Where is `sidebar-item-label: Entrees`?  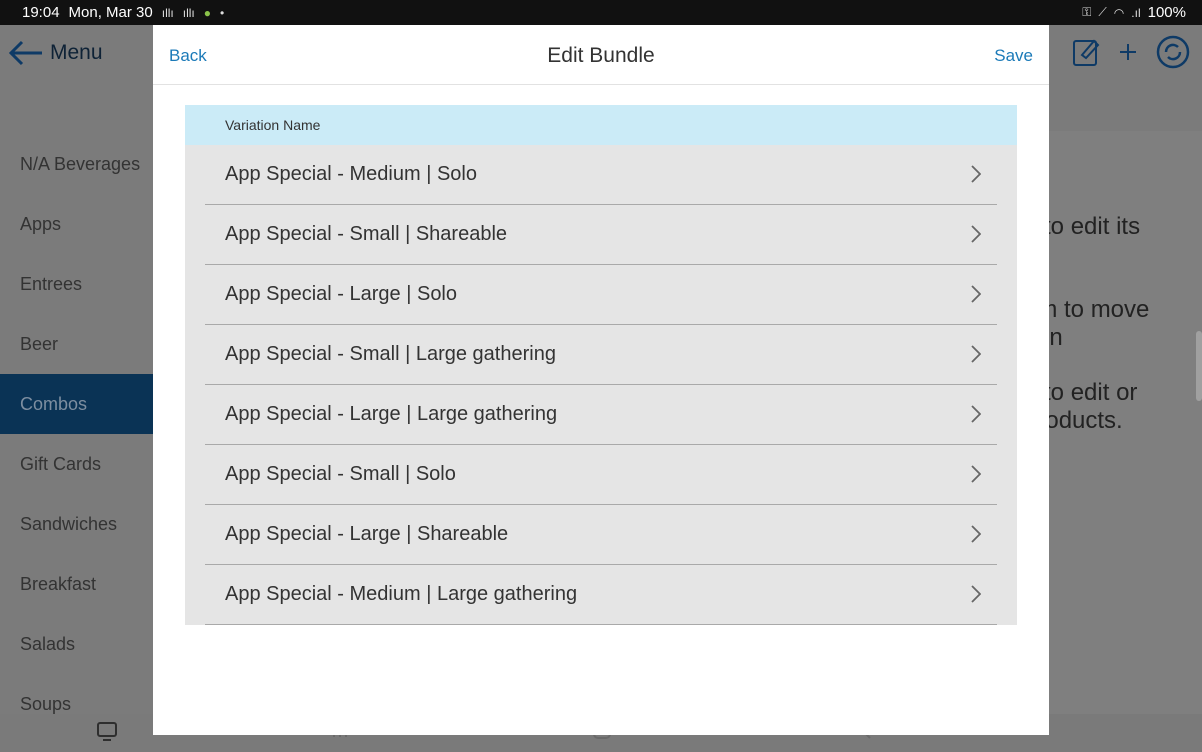 sidebar-item-label: Entrees is located at coordinates (51, 283).